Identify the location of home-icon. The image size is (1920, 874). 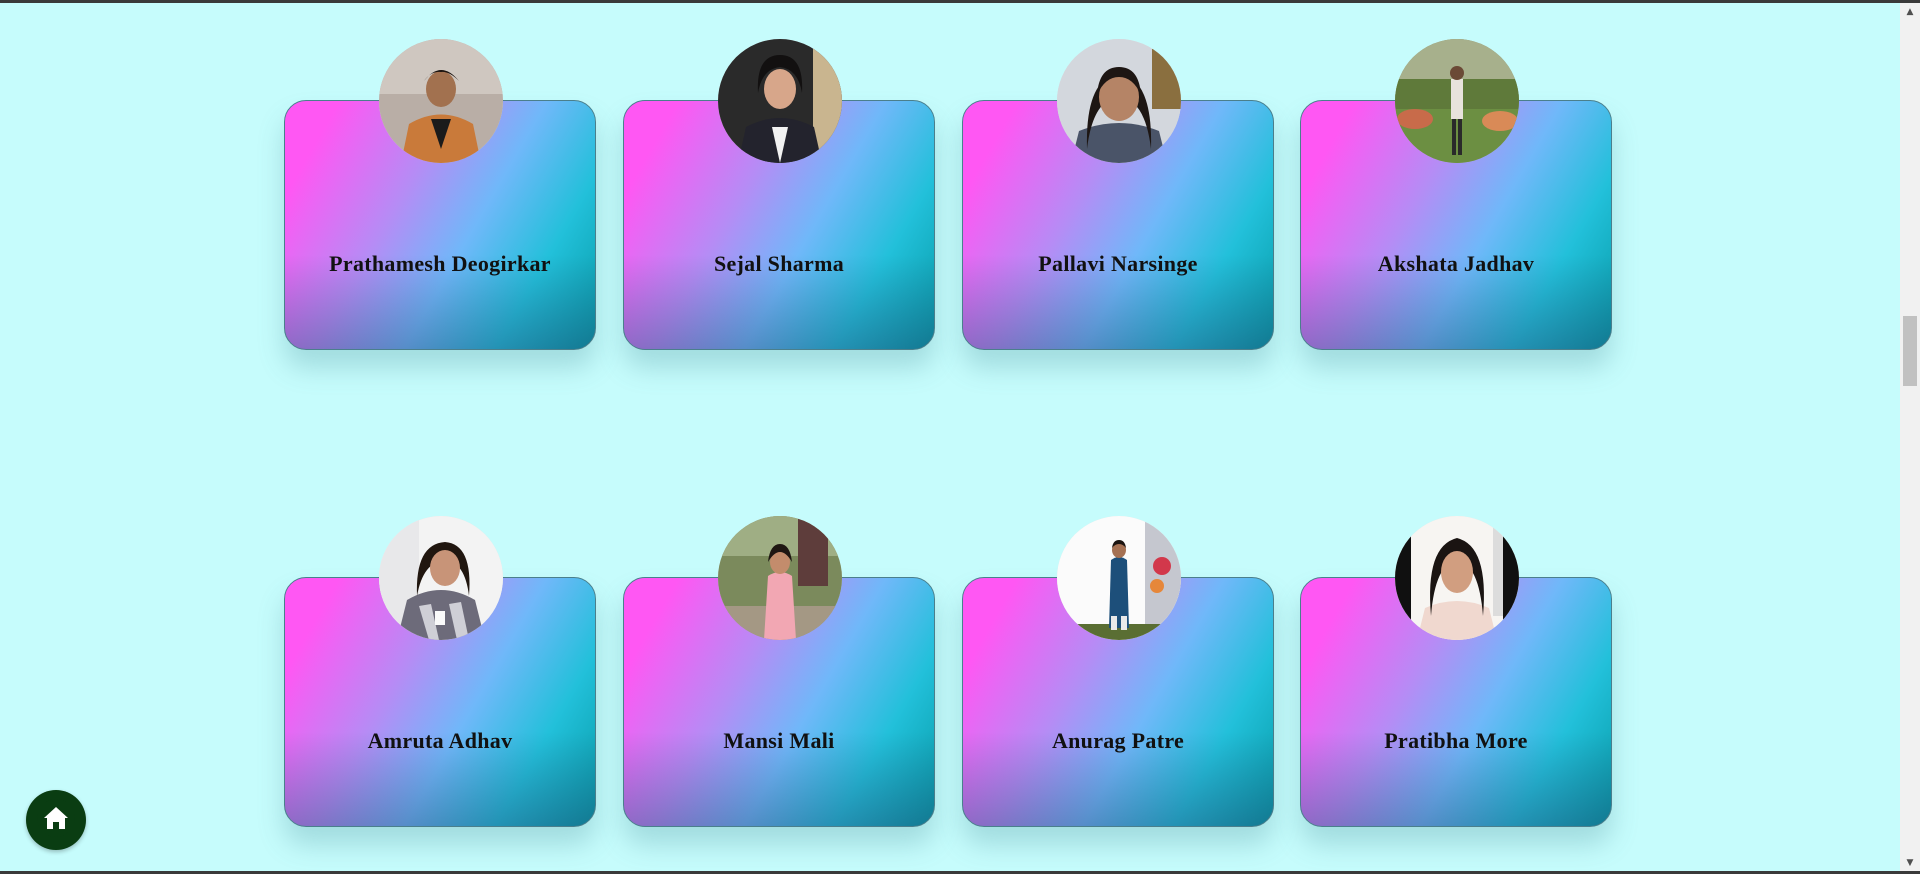
(56, 820).